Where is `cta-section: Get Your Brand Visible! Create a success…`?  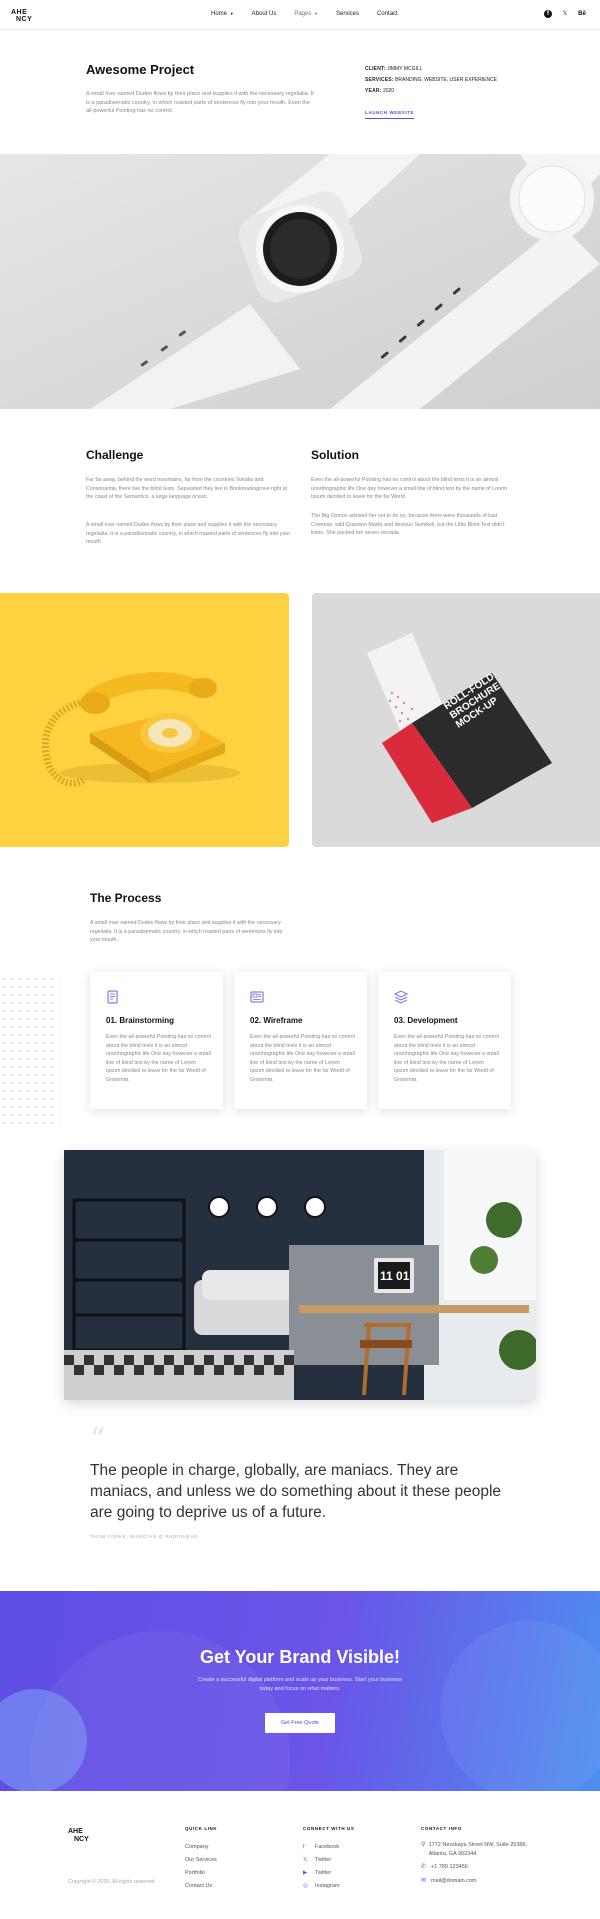
cta-section: Get Your Brand Visible! Create a success… is located at coordinates (300, 1691).